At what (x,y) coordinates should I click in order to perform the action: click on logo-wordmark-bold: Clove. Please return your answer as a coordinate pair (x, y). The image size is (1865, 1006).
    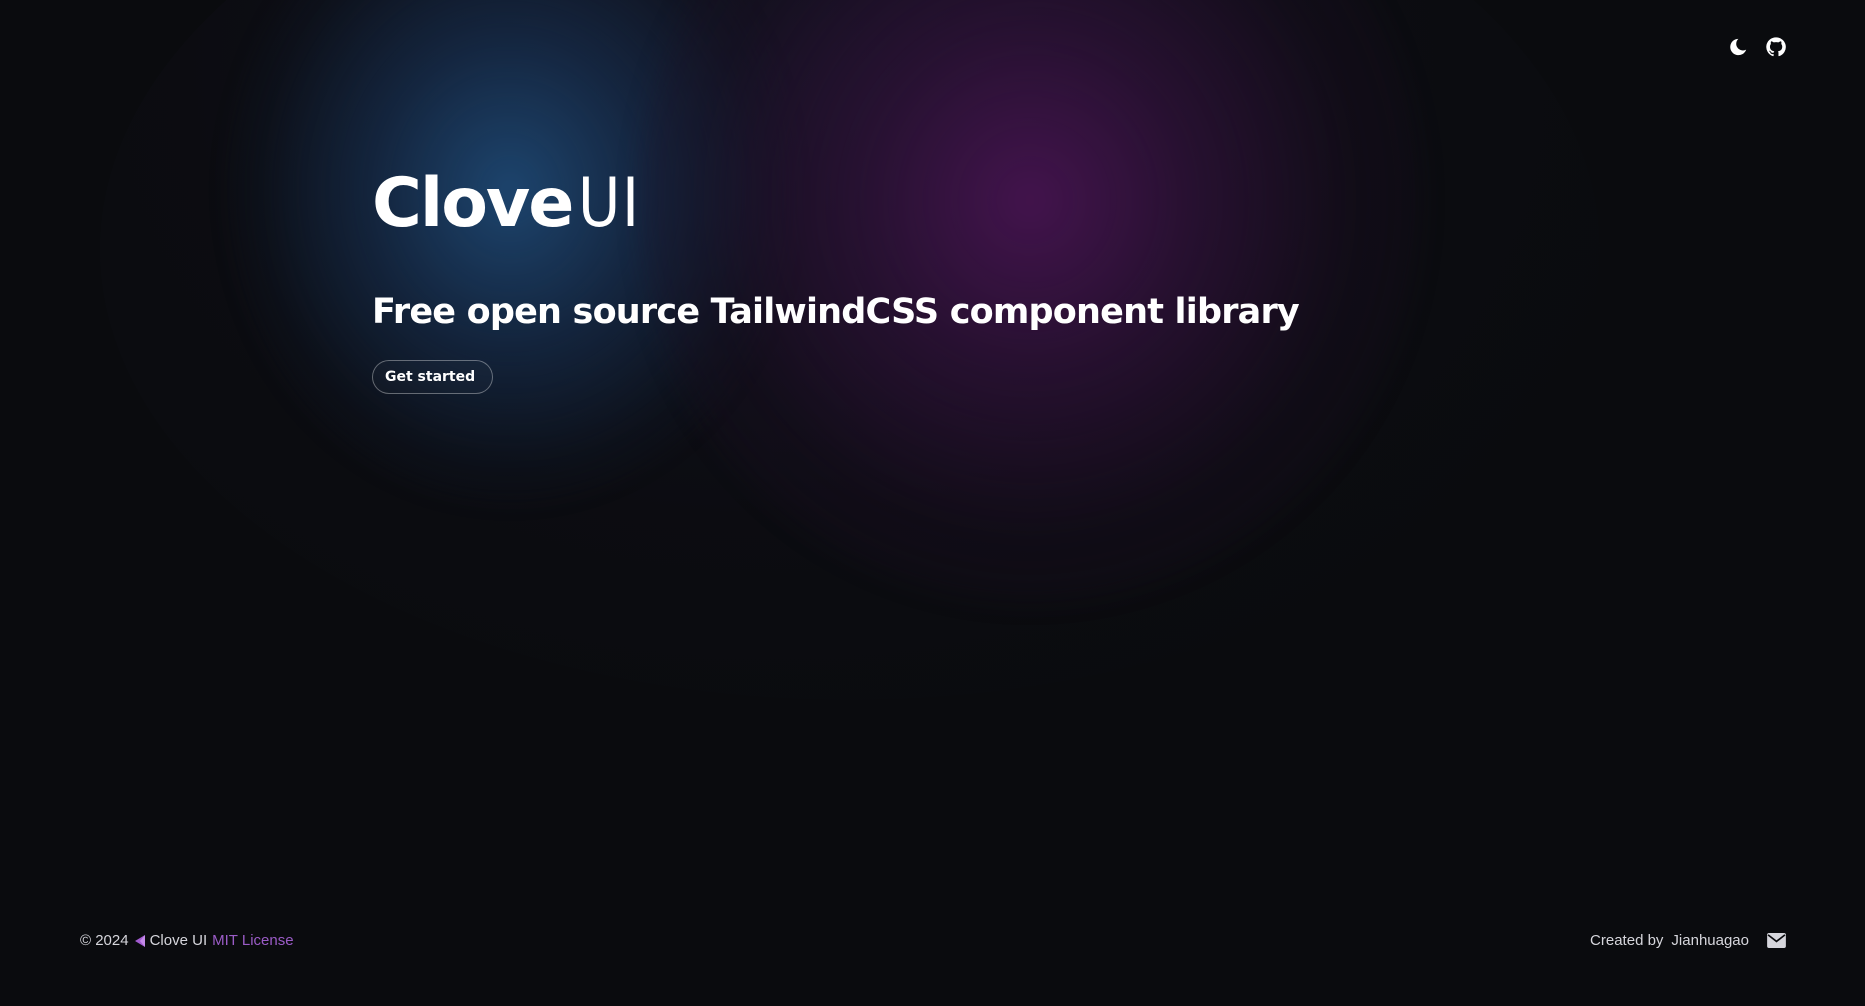
    Looking at the image, I should click on (473, 203).